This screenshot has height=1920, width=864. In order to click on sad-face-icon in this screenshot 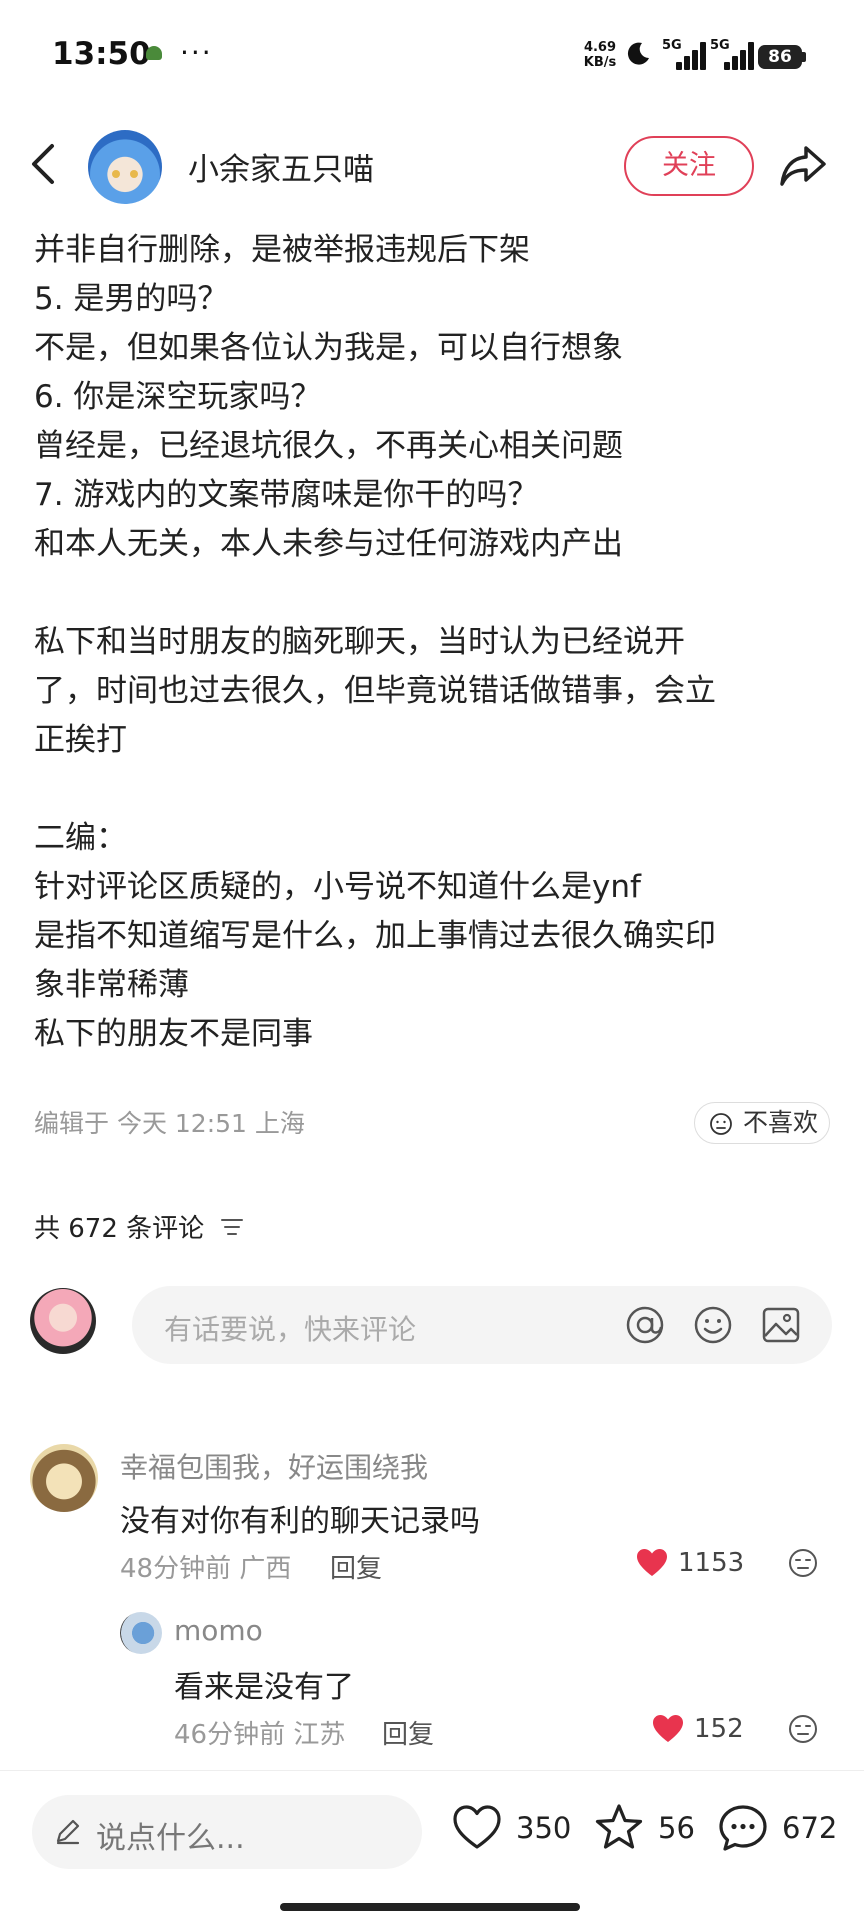, I will do `click(721, 1124)`.